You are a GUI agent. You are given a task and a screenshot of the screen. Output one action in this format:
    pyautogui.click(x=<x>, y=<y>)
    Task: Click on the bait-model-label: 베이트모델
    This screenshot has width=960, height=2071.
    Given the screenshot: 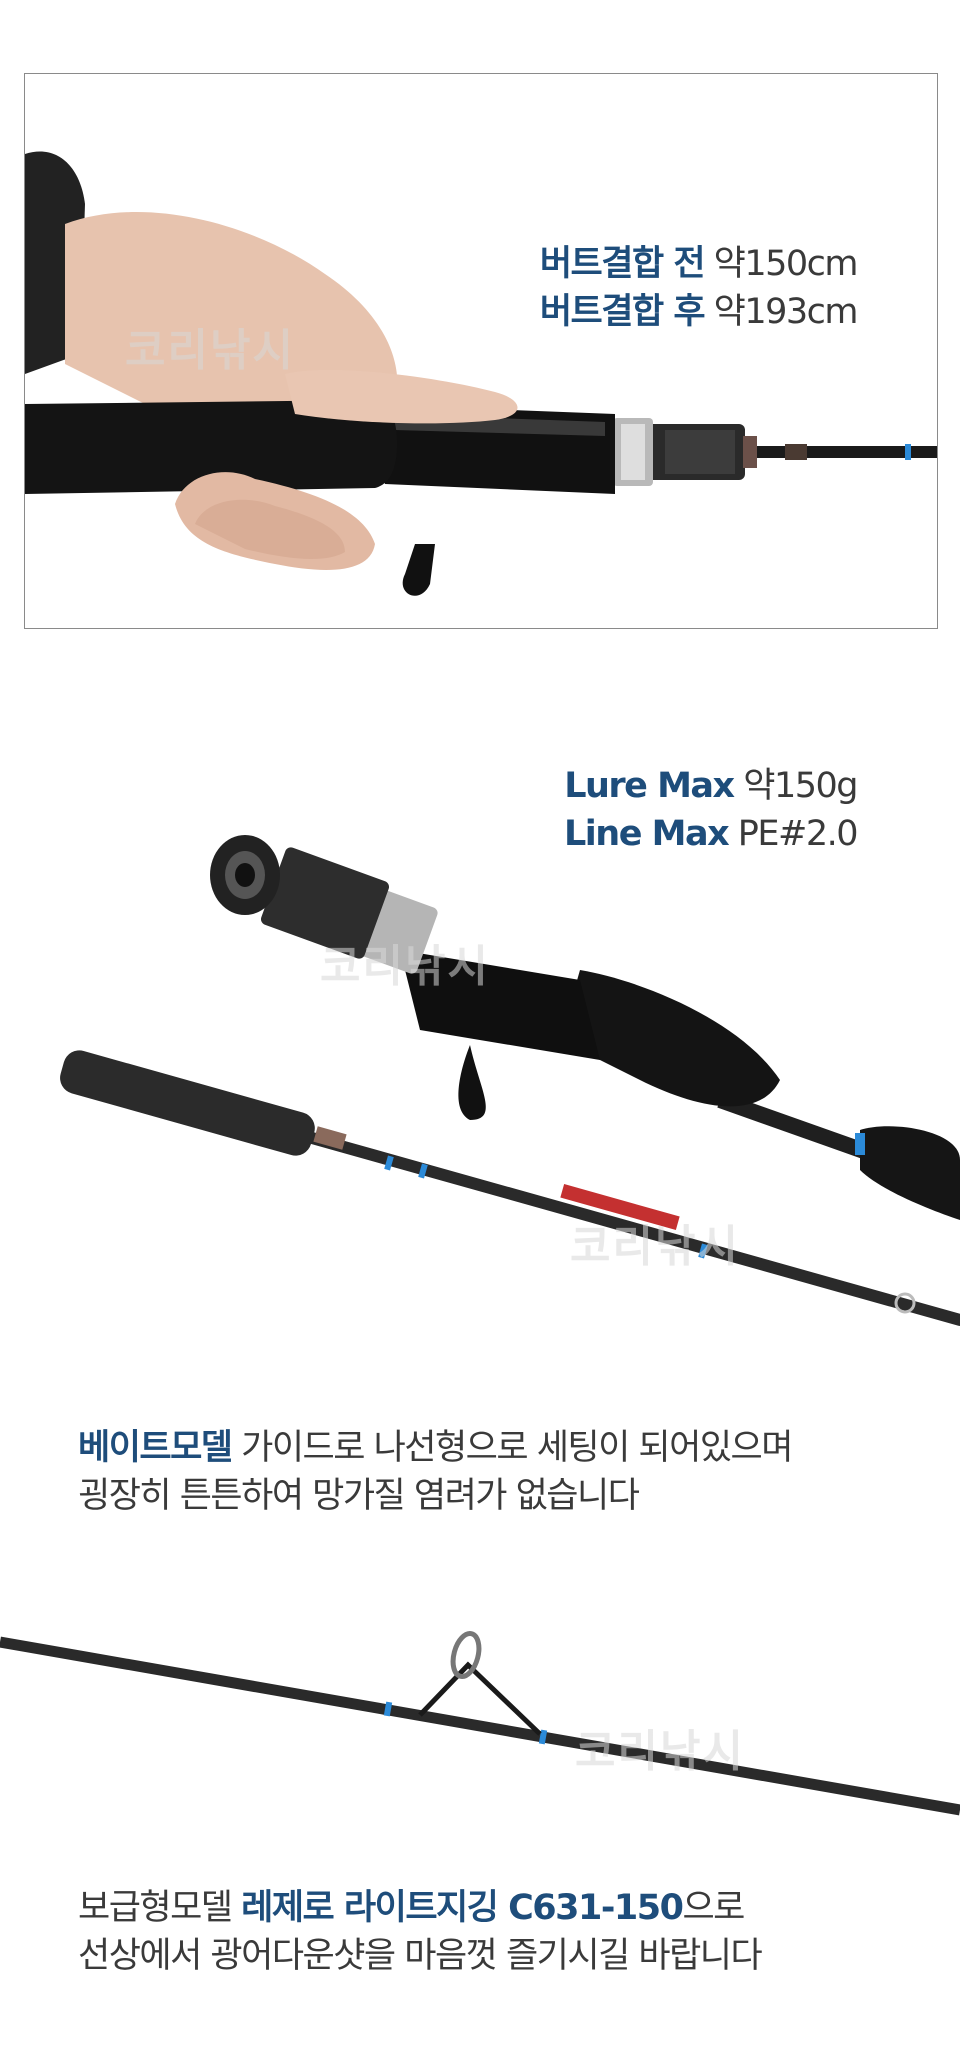 What is the action you would take?
    pyautogui.click(x=155, y=1448)
    